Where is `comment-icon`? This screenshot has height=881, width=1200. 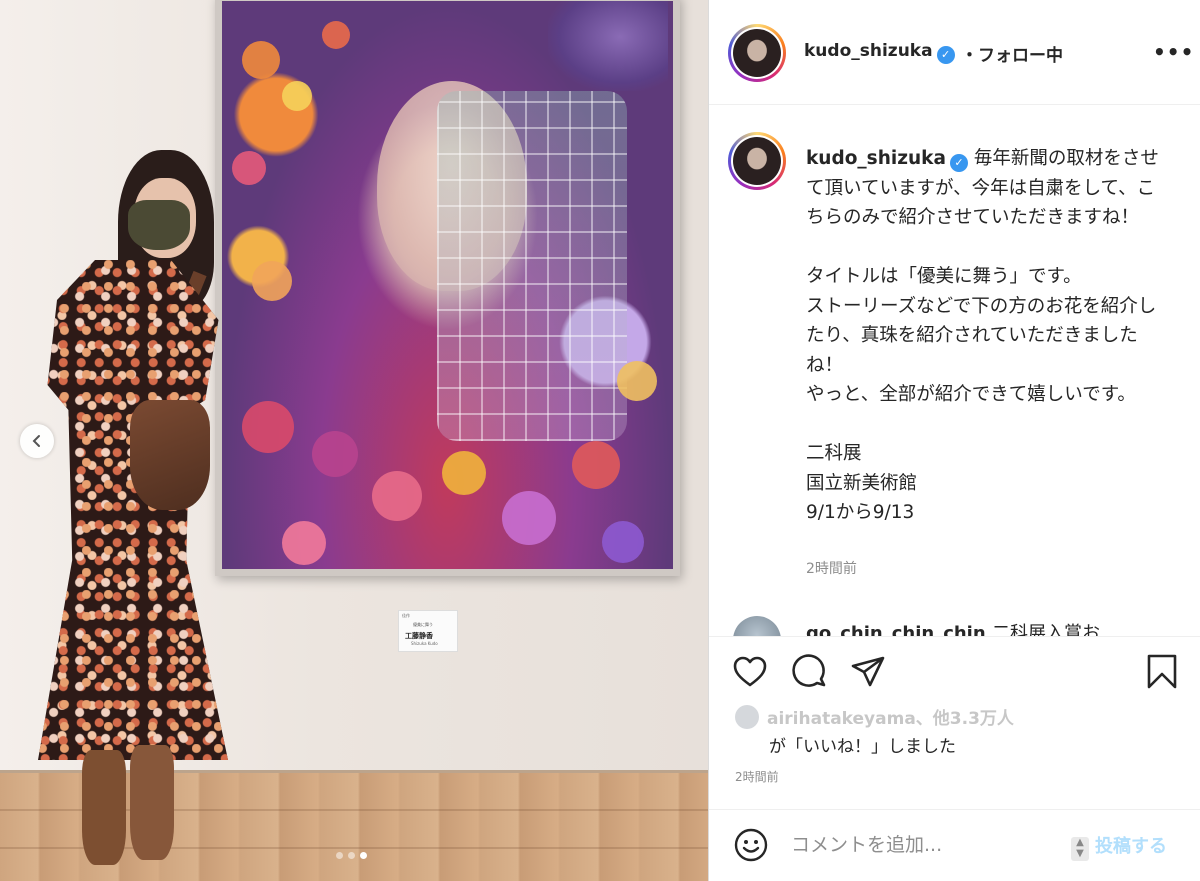 comment-icon is located at coordinates (809, 670).